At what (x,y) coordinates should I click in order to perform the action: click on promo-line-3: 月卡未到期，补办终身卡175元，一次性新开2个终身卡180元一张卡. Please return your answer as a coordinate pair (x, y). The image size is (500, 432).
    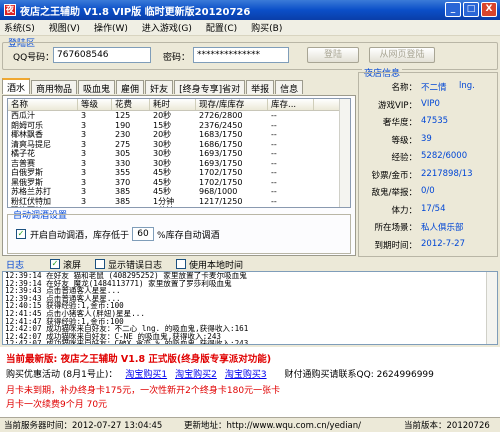
    Looking at the image, I should click on (143, 391).